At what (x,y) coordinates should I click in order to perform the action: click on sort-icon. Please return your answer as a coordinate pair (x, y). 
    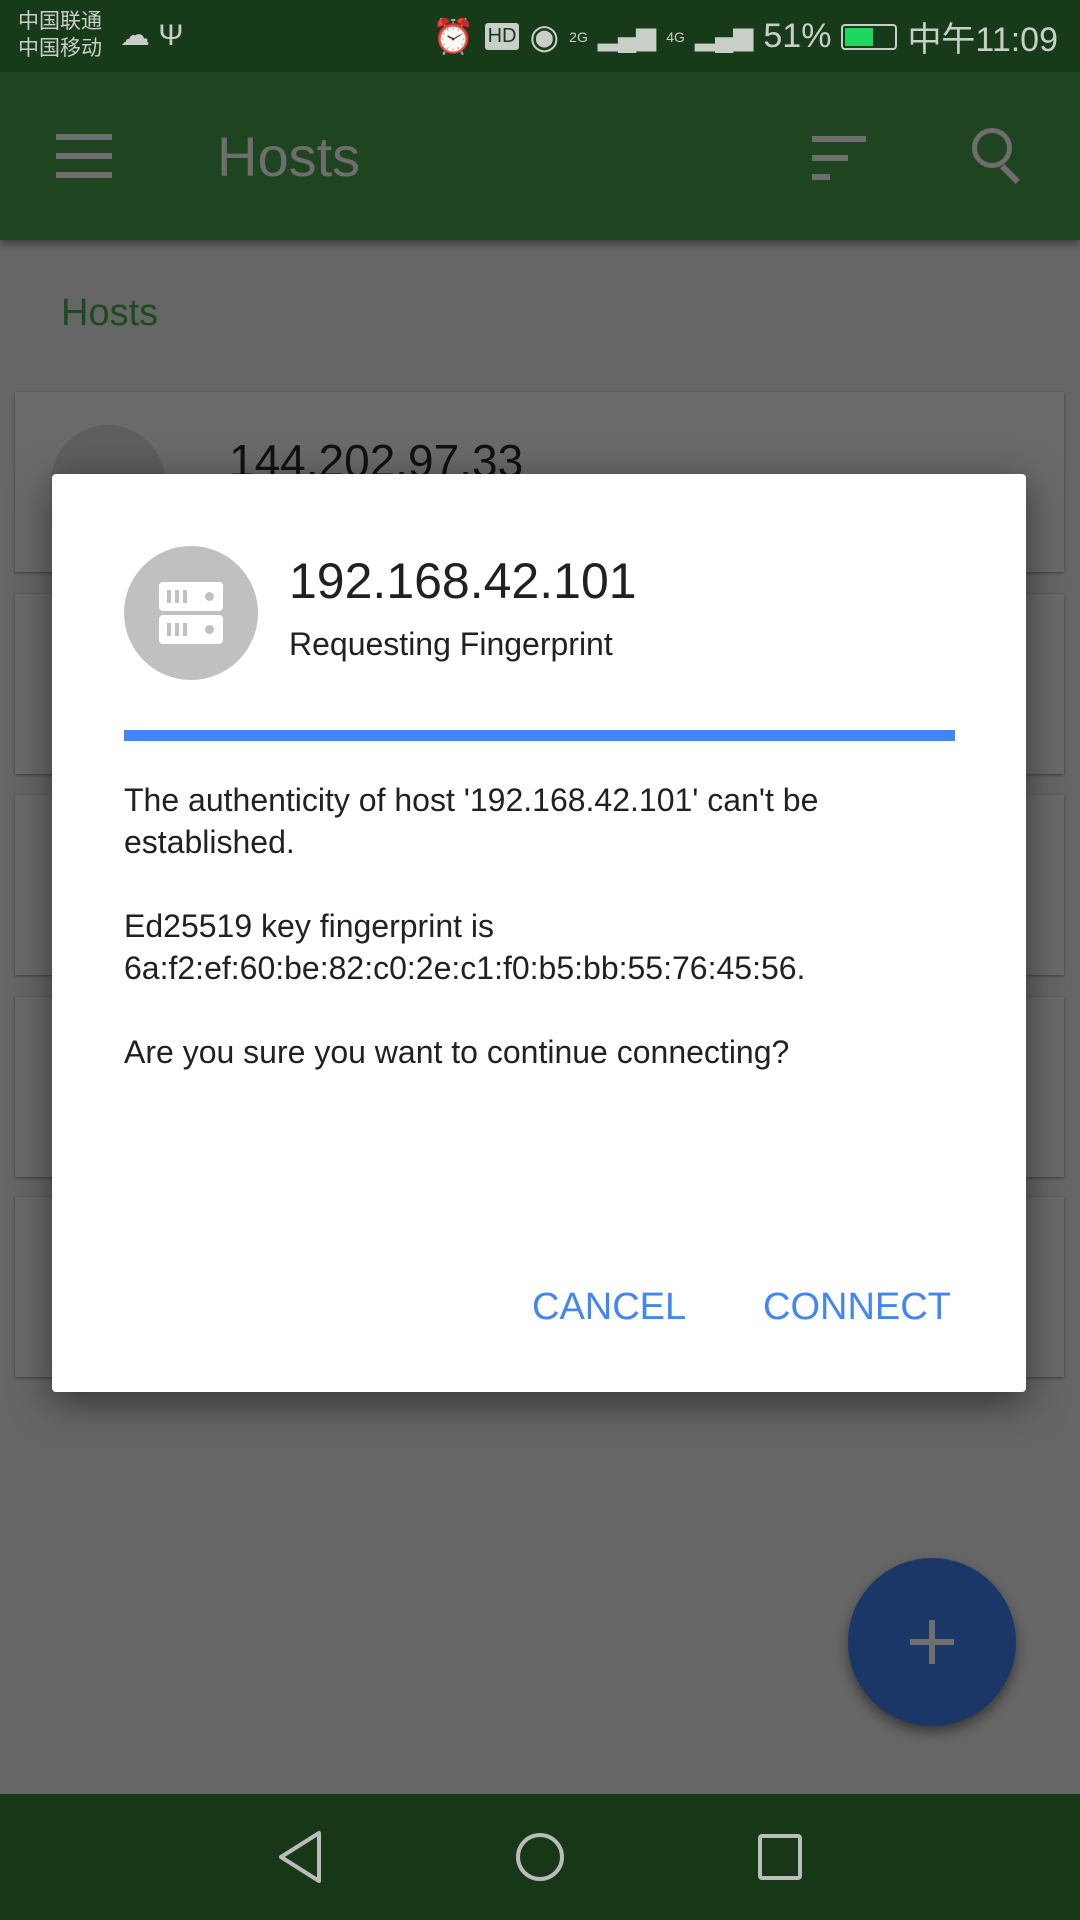
    Looking at the image, I should click on (839, 164).